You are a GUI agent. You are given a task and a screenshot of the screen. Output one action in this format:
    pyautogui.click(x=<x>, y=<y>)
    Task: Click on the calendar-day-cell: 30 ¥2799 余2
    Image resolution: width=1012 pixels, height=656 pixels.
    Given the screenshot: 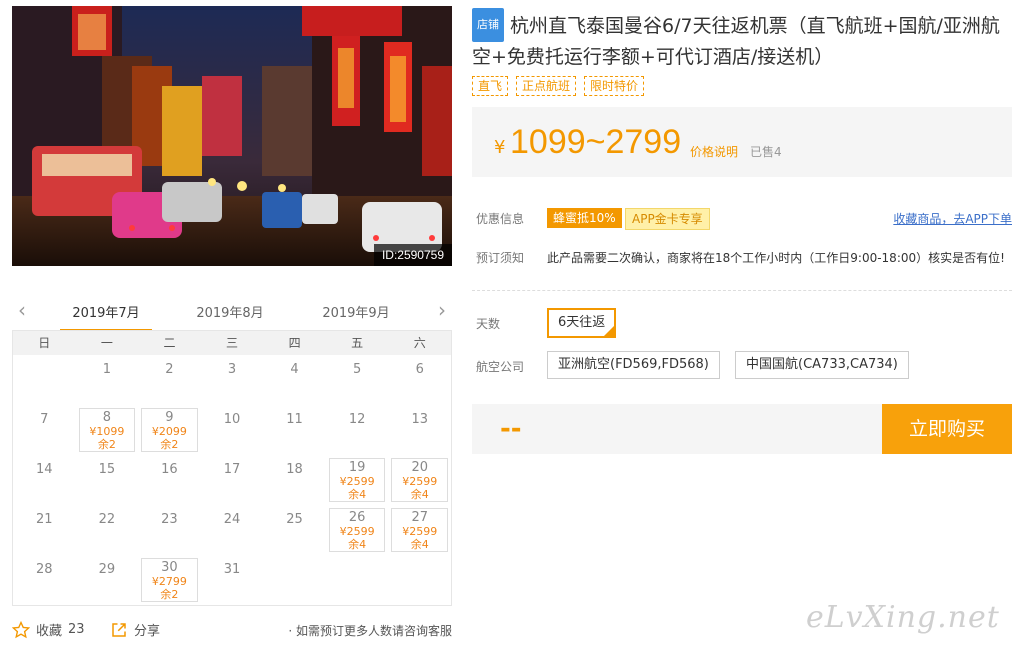 What is the action you would take?
    pyautogui.click(x=169, y=580)
    